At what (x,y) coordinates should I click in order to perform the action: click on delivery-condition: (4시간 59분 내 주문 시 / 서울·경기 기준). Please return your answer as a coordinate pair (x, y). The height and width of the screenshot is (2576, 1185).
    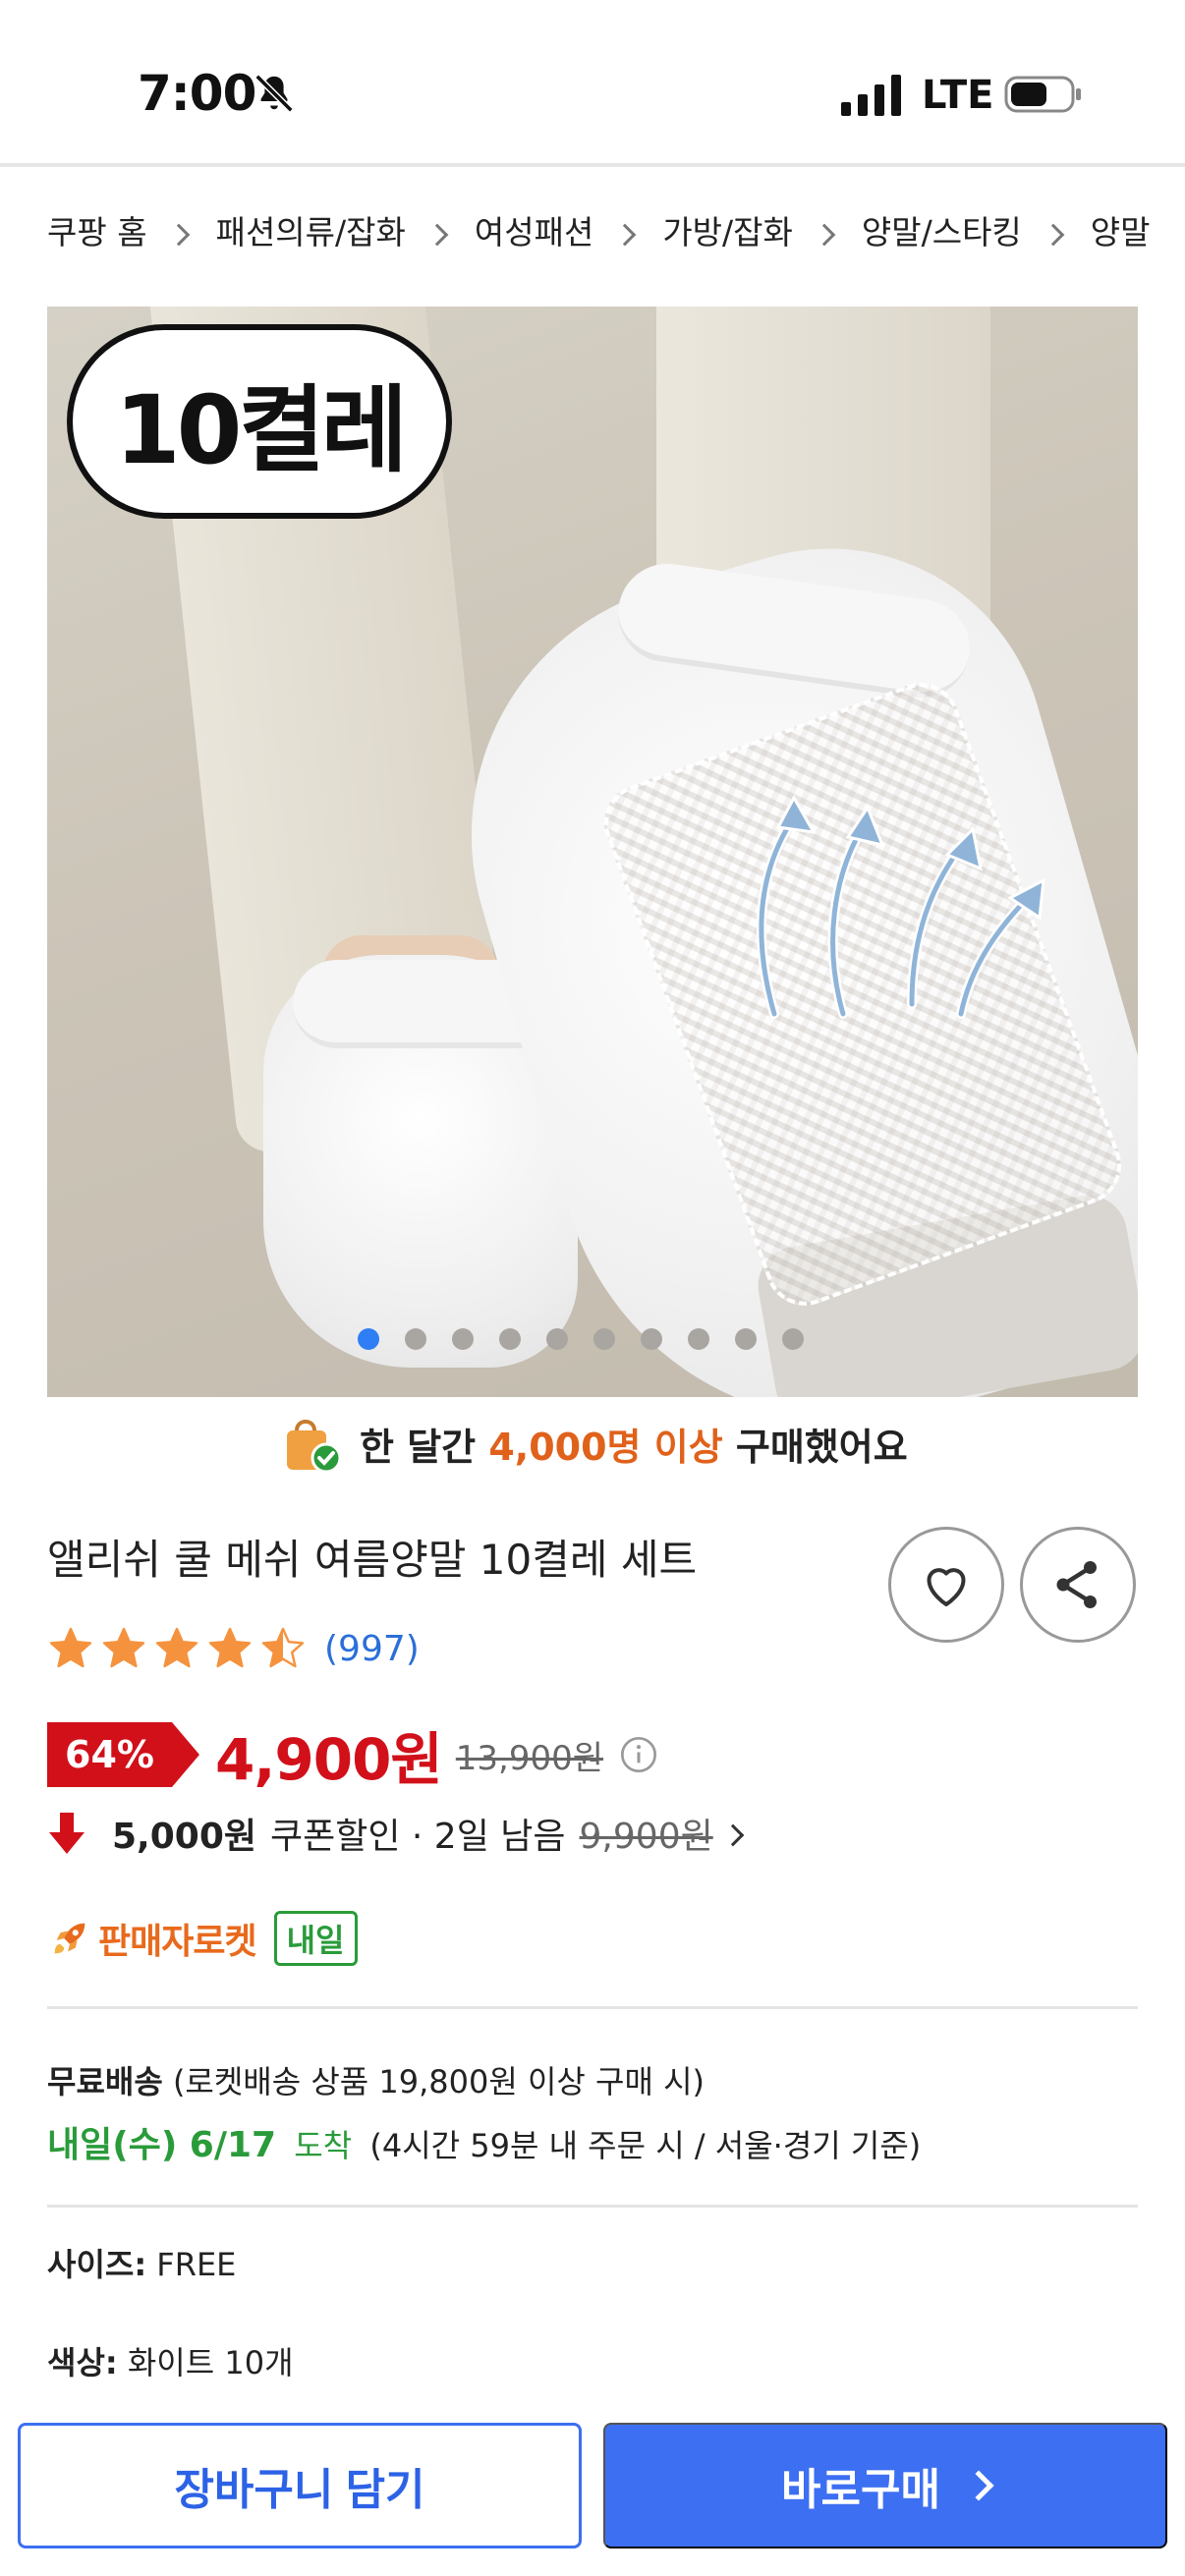
    Looking at the image, I should click on (646, 2145).